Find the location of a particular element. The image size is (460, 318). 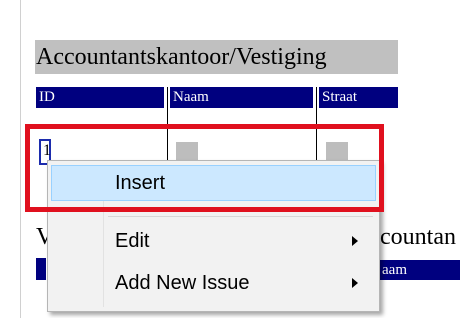

column-header-naam: Naam is located at coordinates (241, 97).